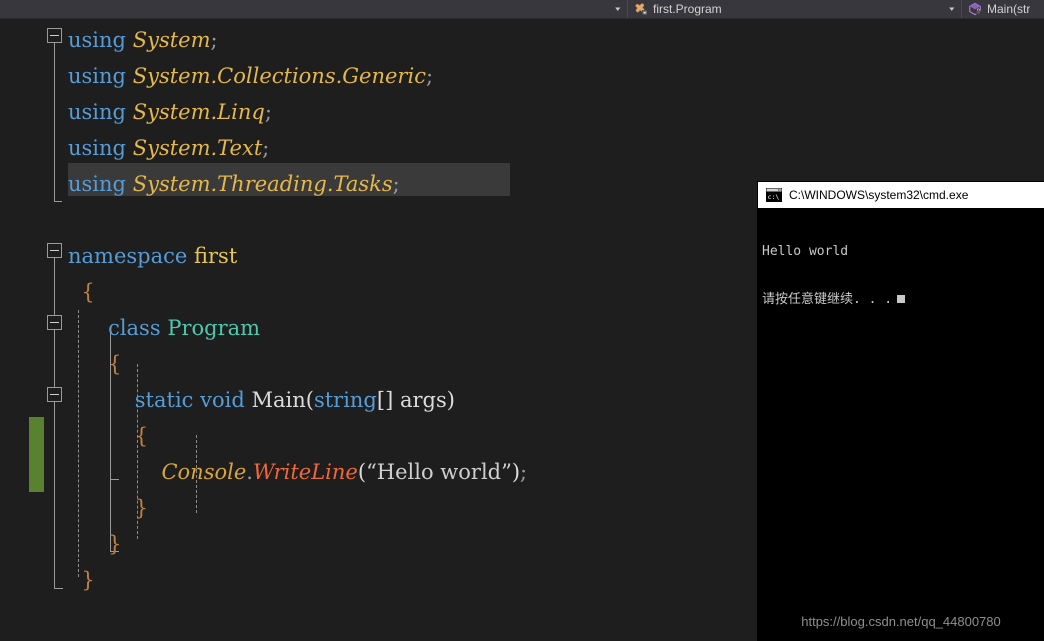 This screenshot has width=1044, height=641. What do you see at coordinates (249, 472) in the screenshot?
I see `code-token: .` at bounding box center [249, 472].